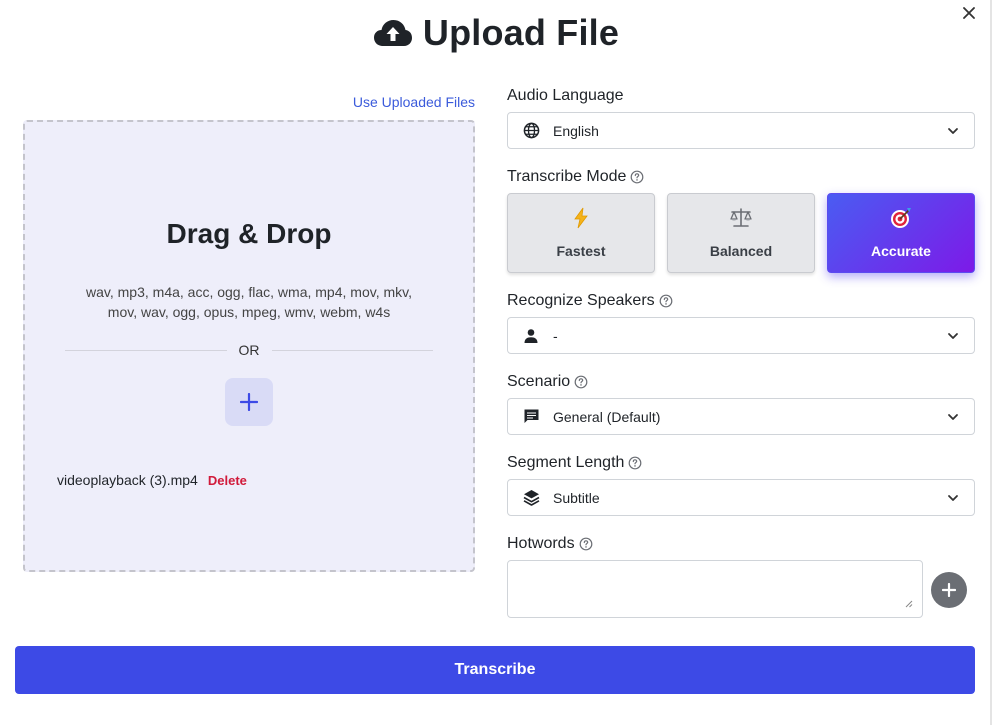 The height and width of the screenshot is (725, 992). I want to click on use-uploaded-files-link: Use Uploaded Files, so click(414, 102).